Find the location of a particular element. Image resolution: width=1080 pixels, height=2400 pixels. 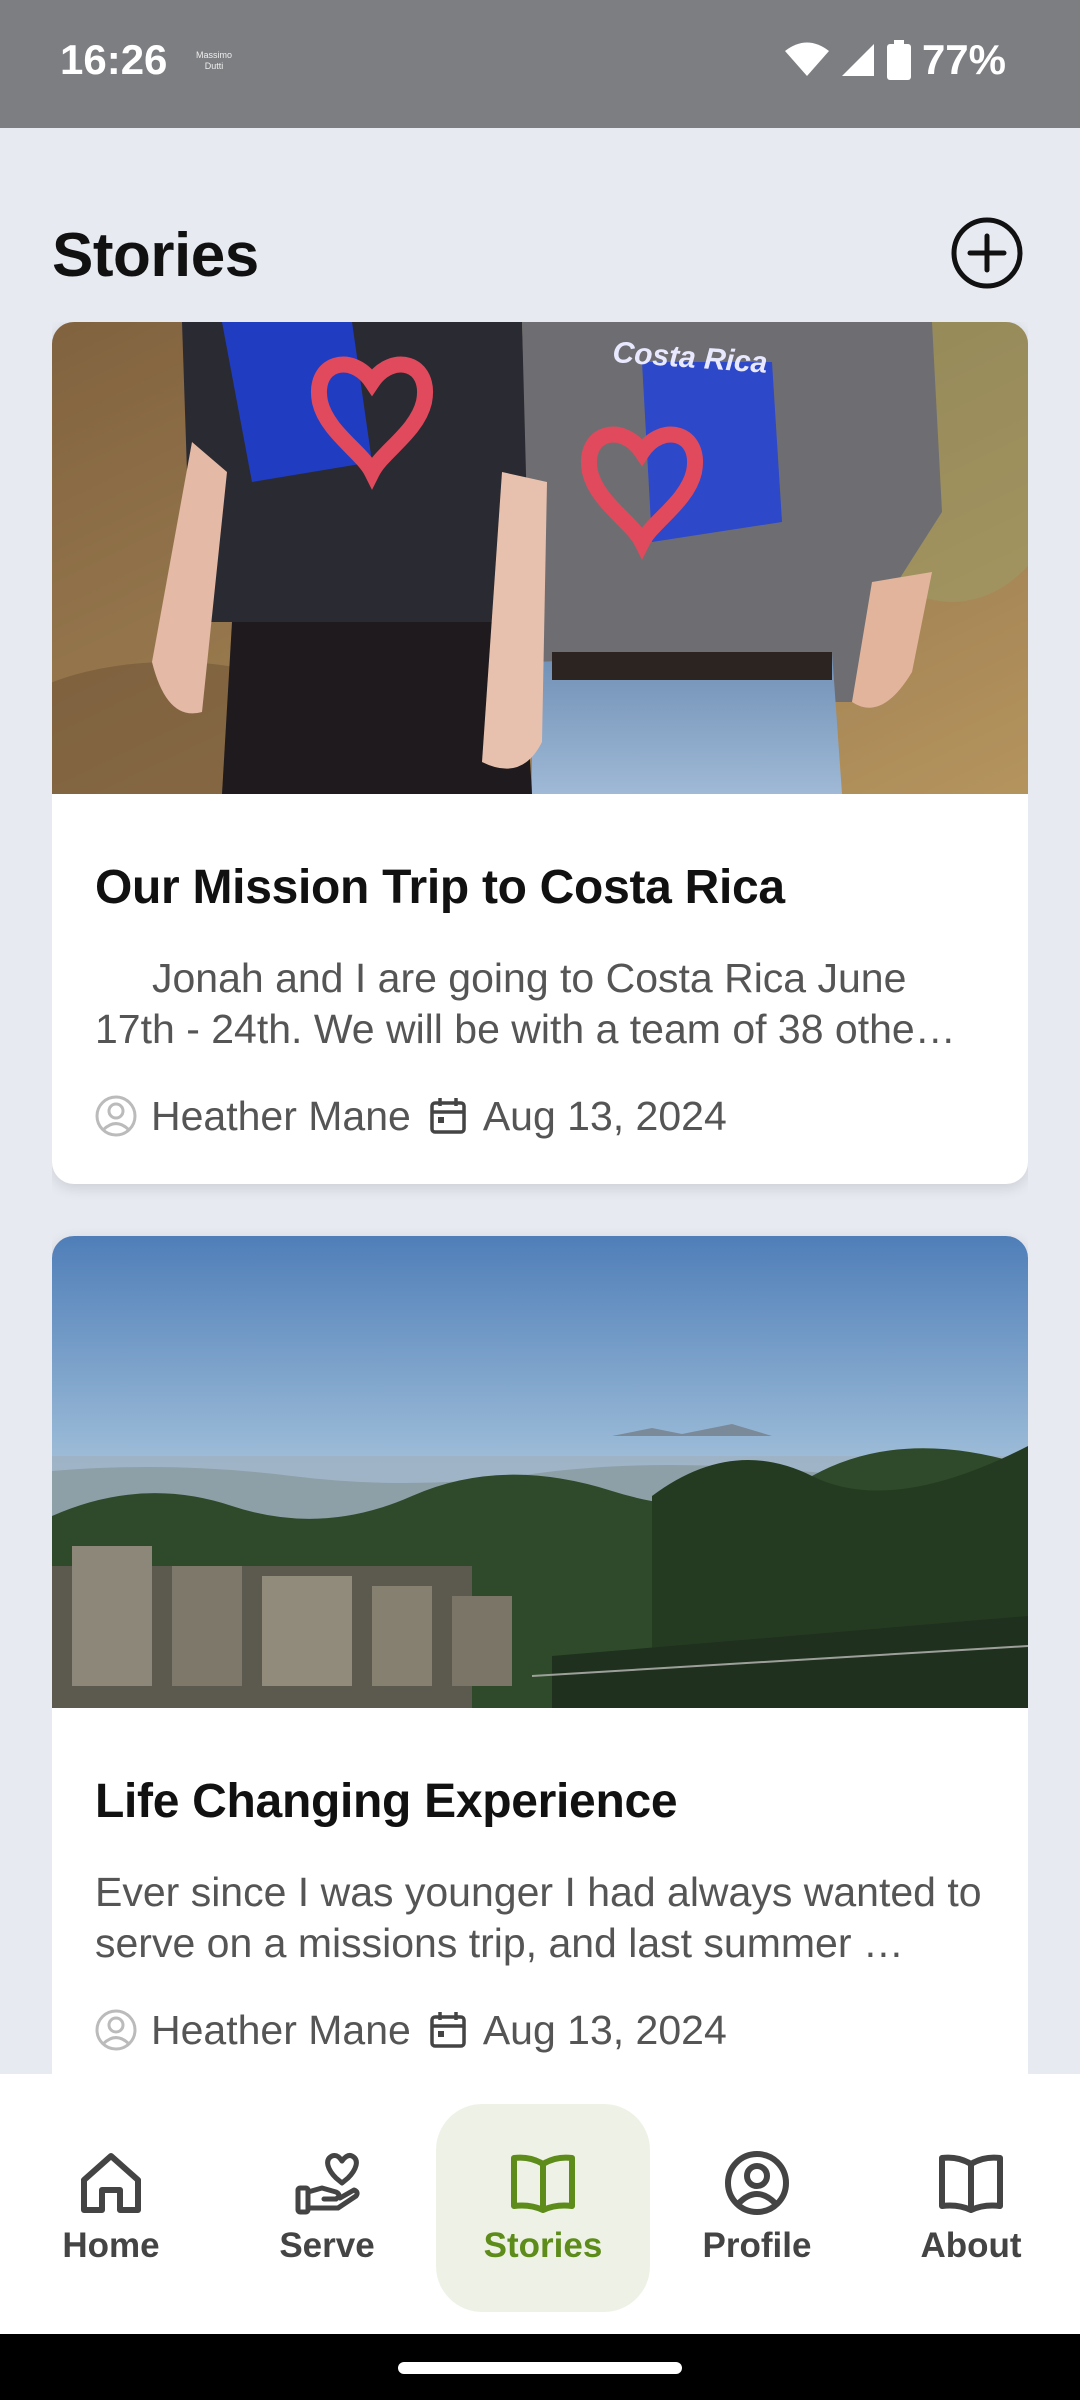

story-title: Our Mission Trip to Costa Rica is located at coordinates (440, 887).